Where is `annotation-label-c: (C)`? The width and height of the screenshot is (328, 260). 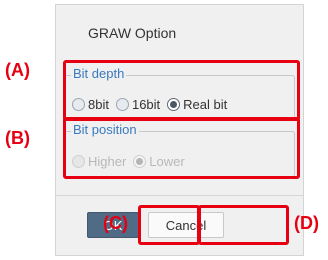
annotation-label-c: (C) is located at coordinates (115, 223).